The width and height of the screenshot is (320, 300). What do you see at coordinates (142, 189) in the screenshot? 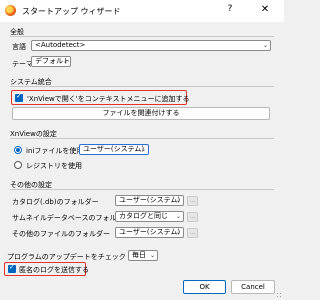
I see `other-divider` at bounding box center [142, 189].